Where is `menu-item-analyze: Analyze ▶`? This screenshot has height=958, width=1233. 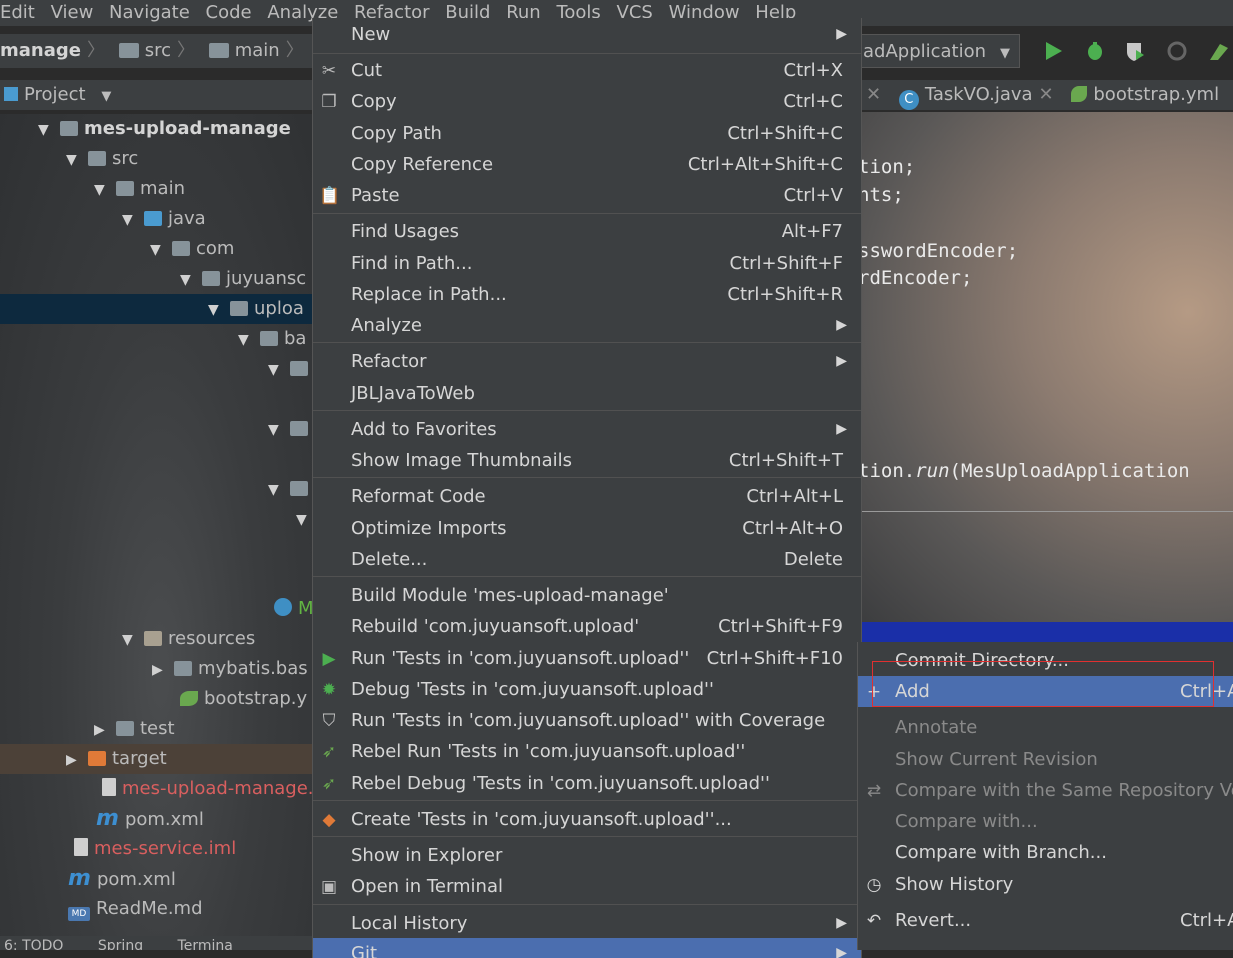 menu-item-analyze: Analyze ▶ is located at coordinates (587, 325).